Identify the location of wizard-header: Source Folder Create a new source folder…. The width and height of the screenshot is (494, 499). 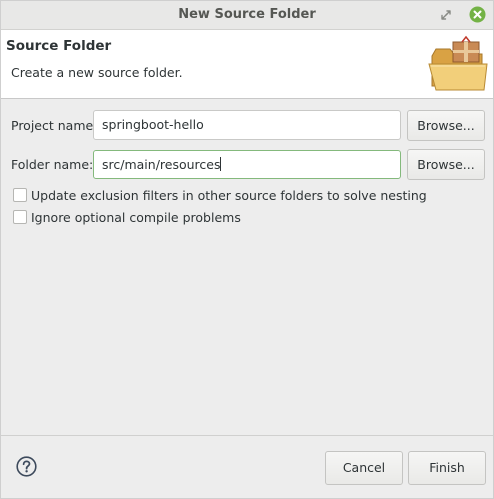
(247, 64).